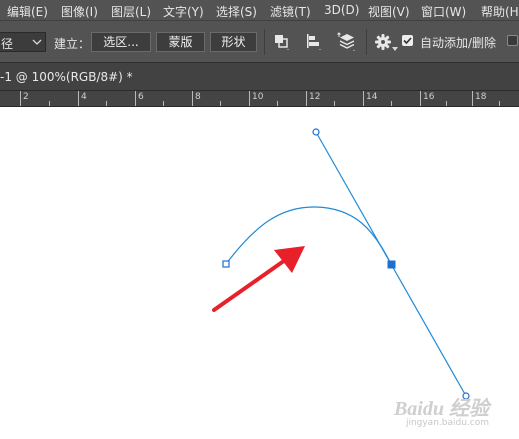 The height and width of the screenshot is (439, 519). I want to click on direction-handle-top, so click(316, 132).